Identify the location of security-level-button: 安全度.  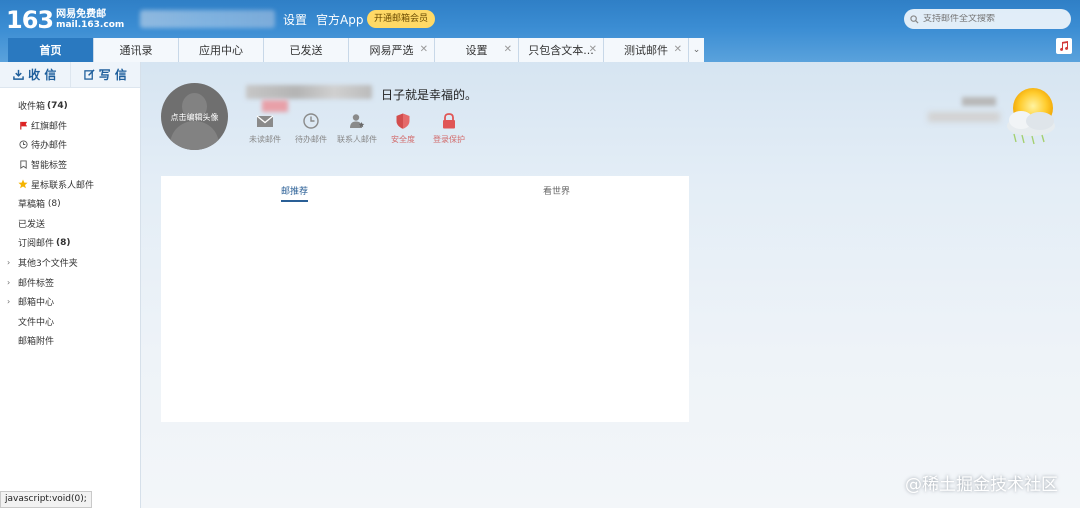
(403, 128).